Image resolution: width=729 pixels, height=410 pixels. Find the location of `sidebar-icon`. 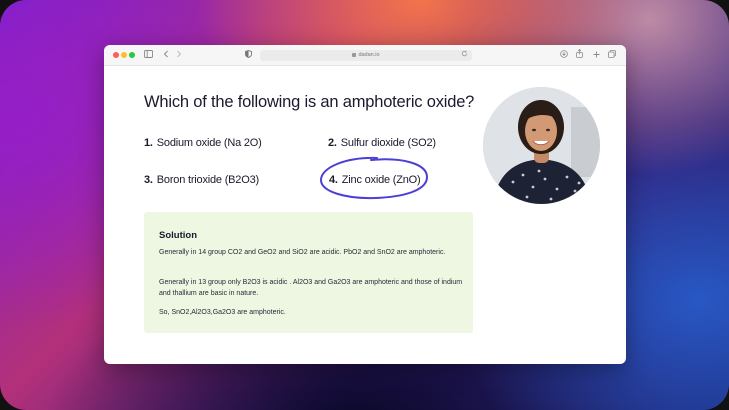

sidebar-icon is located at coordinates (148, 55).